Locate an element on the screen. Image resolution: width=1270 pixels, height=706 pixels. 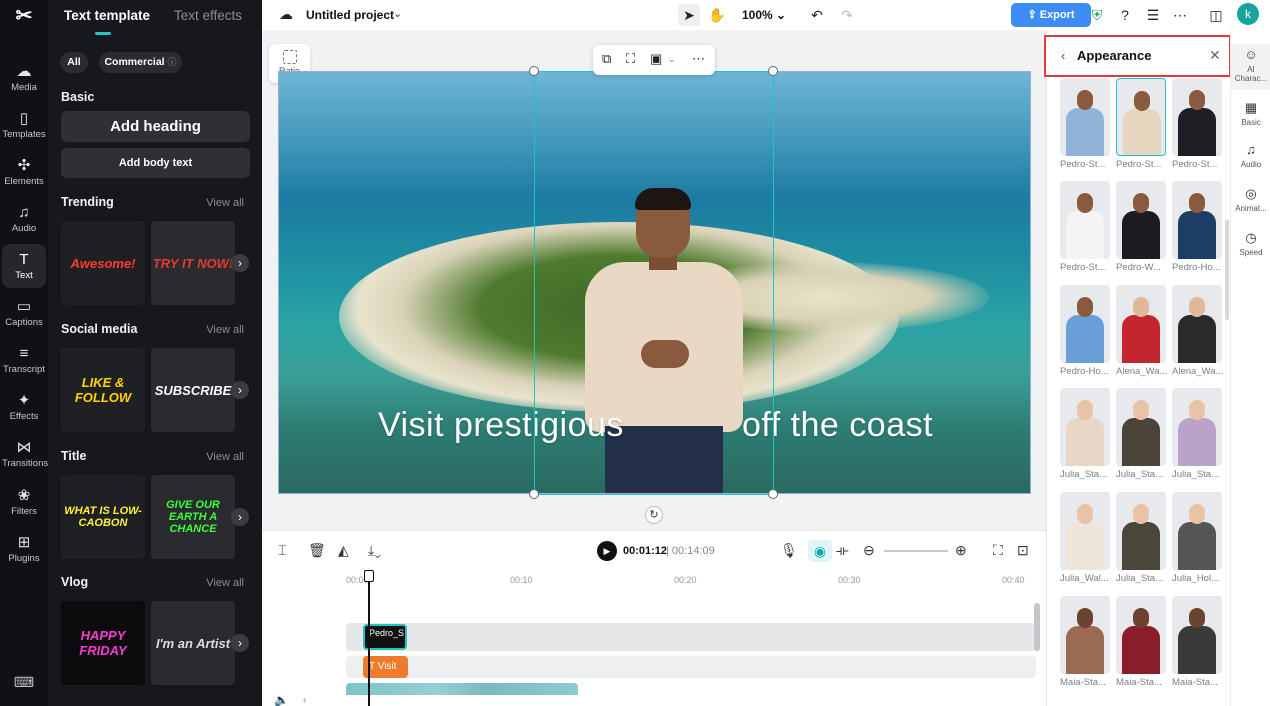
rail-item-audio: ♫ Audio is located at coordinates (24, 219).